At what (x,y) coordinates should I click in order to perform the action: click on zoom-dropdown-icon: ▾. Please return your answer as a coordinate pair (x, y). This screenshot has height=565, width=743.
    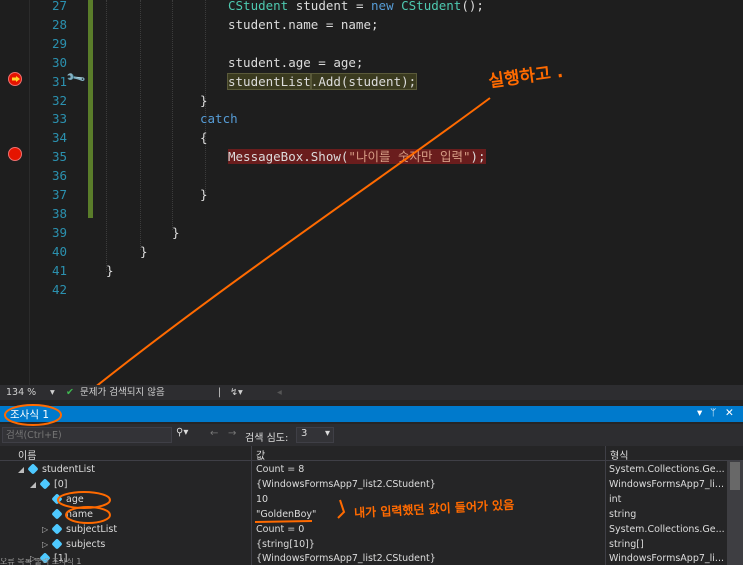
    Looking at the image, I should click on (52, 392).